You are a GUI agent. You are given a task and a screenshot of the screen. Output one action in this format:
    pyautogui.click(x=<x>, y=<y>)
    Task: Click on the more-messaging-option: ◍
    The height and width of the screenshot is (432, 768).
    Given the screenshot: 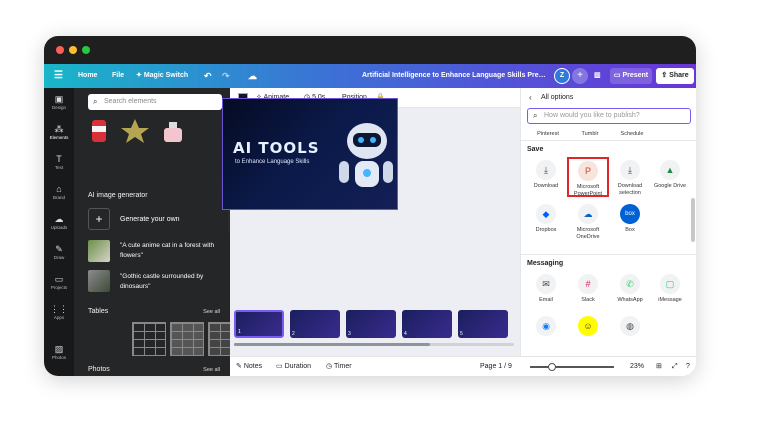 What is the action you would take?
    pyautogui.click(x=630, y=326)
    